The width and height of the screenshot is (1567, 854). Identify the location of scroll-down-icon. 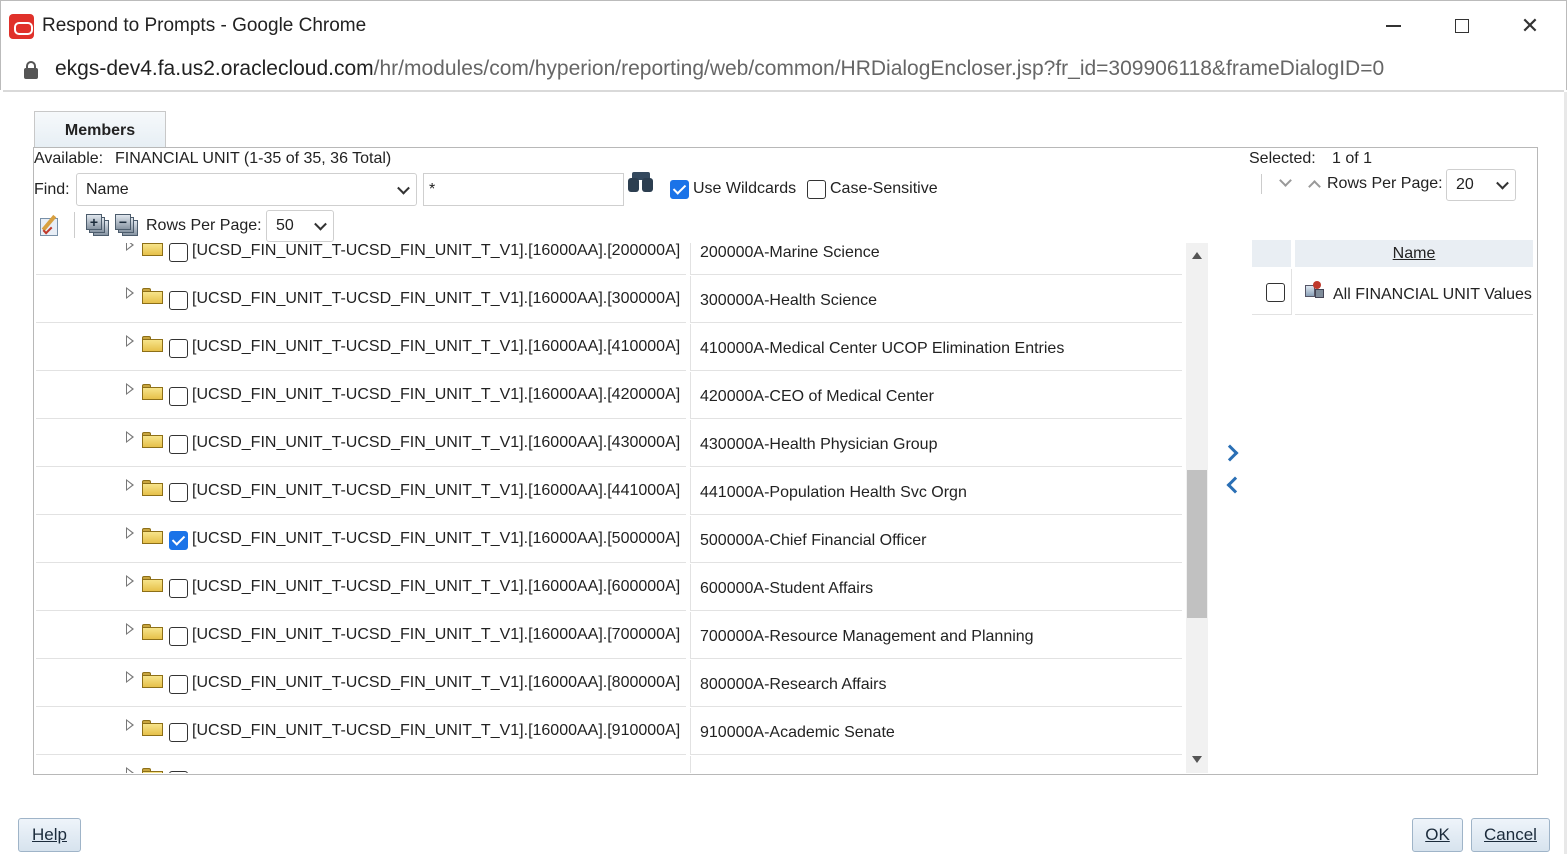
(1197, 759).